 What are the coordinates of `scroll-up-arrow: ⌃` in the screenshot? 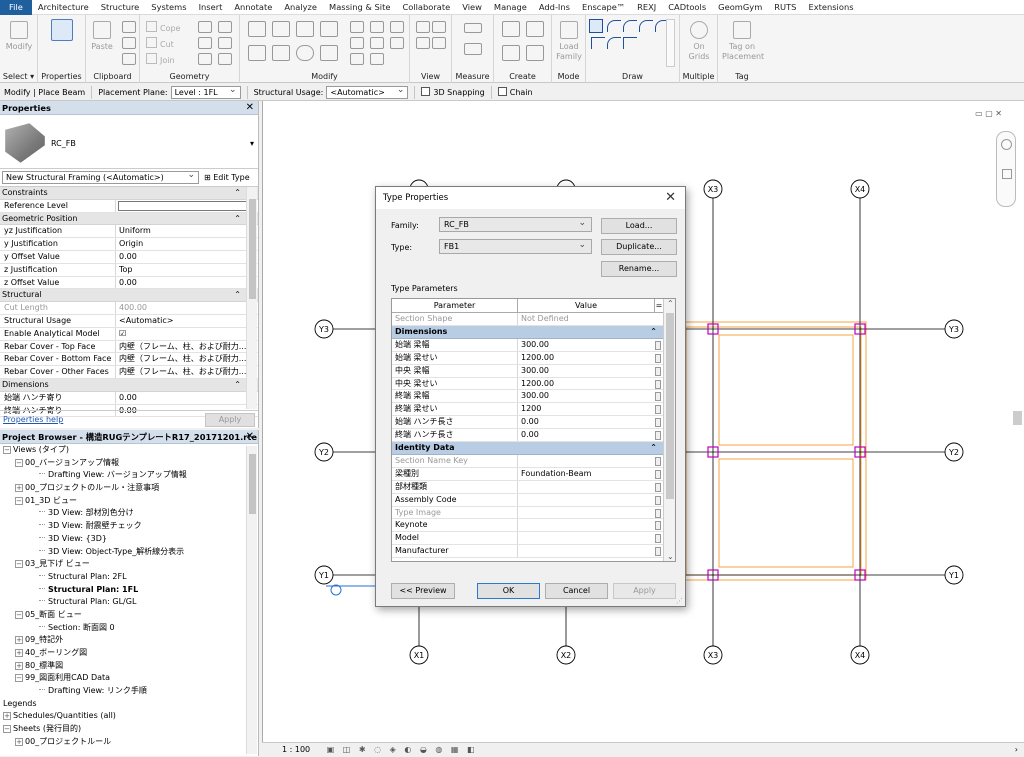 It's located at (670, 303).